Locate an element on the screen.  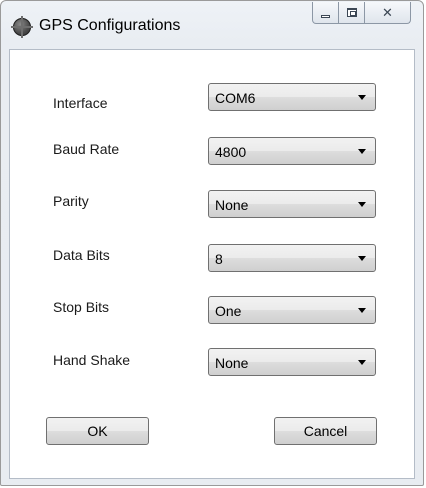
stop-bits-value: One is located at coordinates (228, 311).